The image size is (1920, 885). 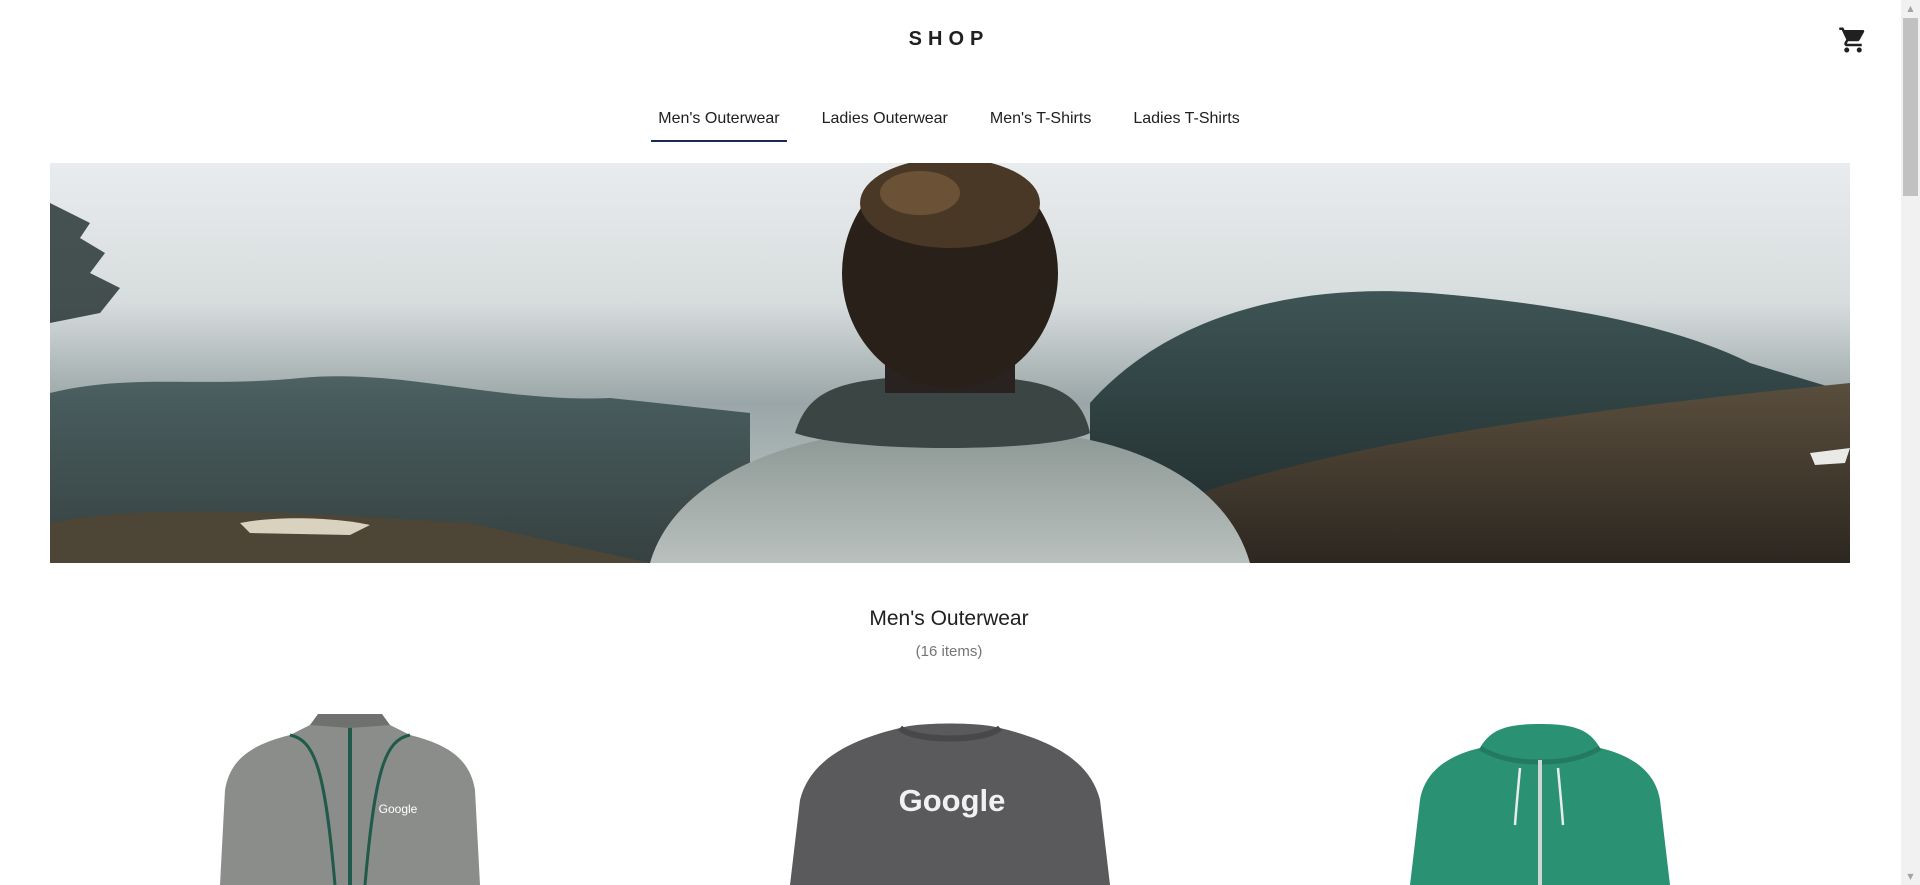 What do you see at coordinates (1910, 442) in the screenshot?
I see `vertical-scrollbar: ▲ ▼` at bounding box center [1910, 442].